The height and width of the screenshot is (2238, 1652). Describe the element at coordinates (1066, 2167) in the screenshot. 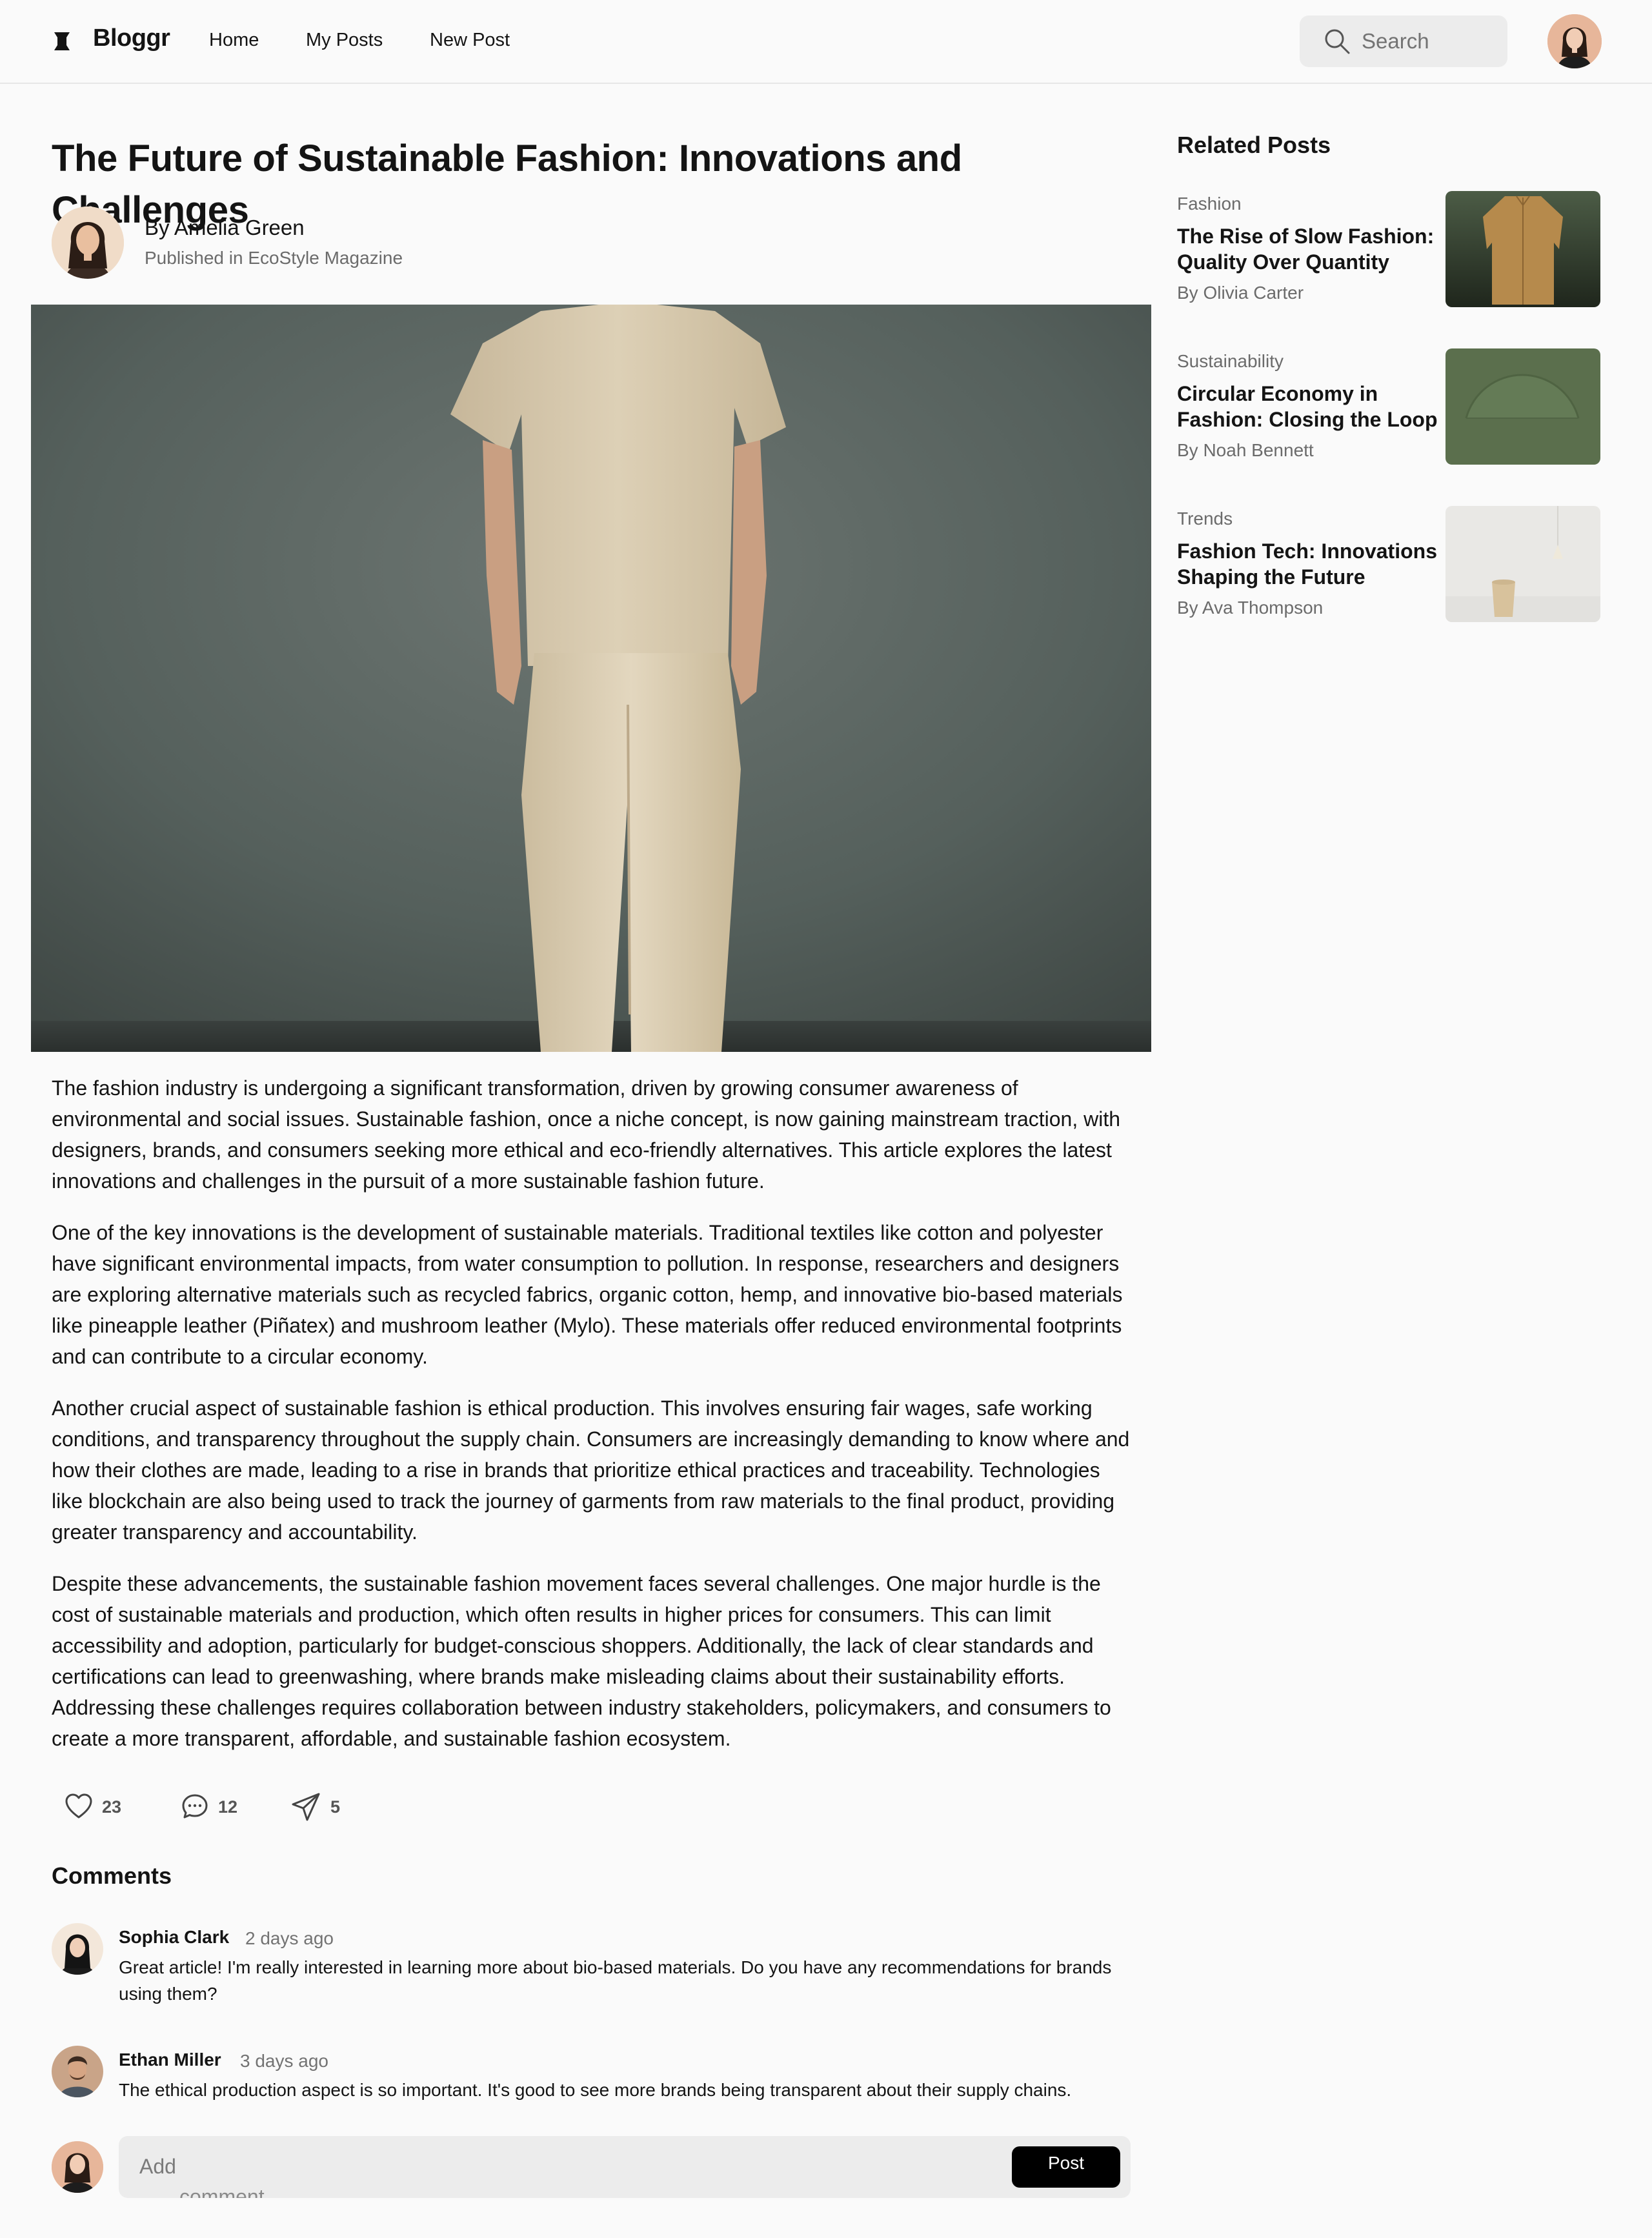

I see `post-comment-button: Post` at that location.